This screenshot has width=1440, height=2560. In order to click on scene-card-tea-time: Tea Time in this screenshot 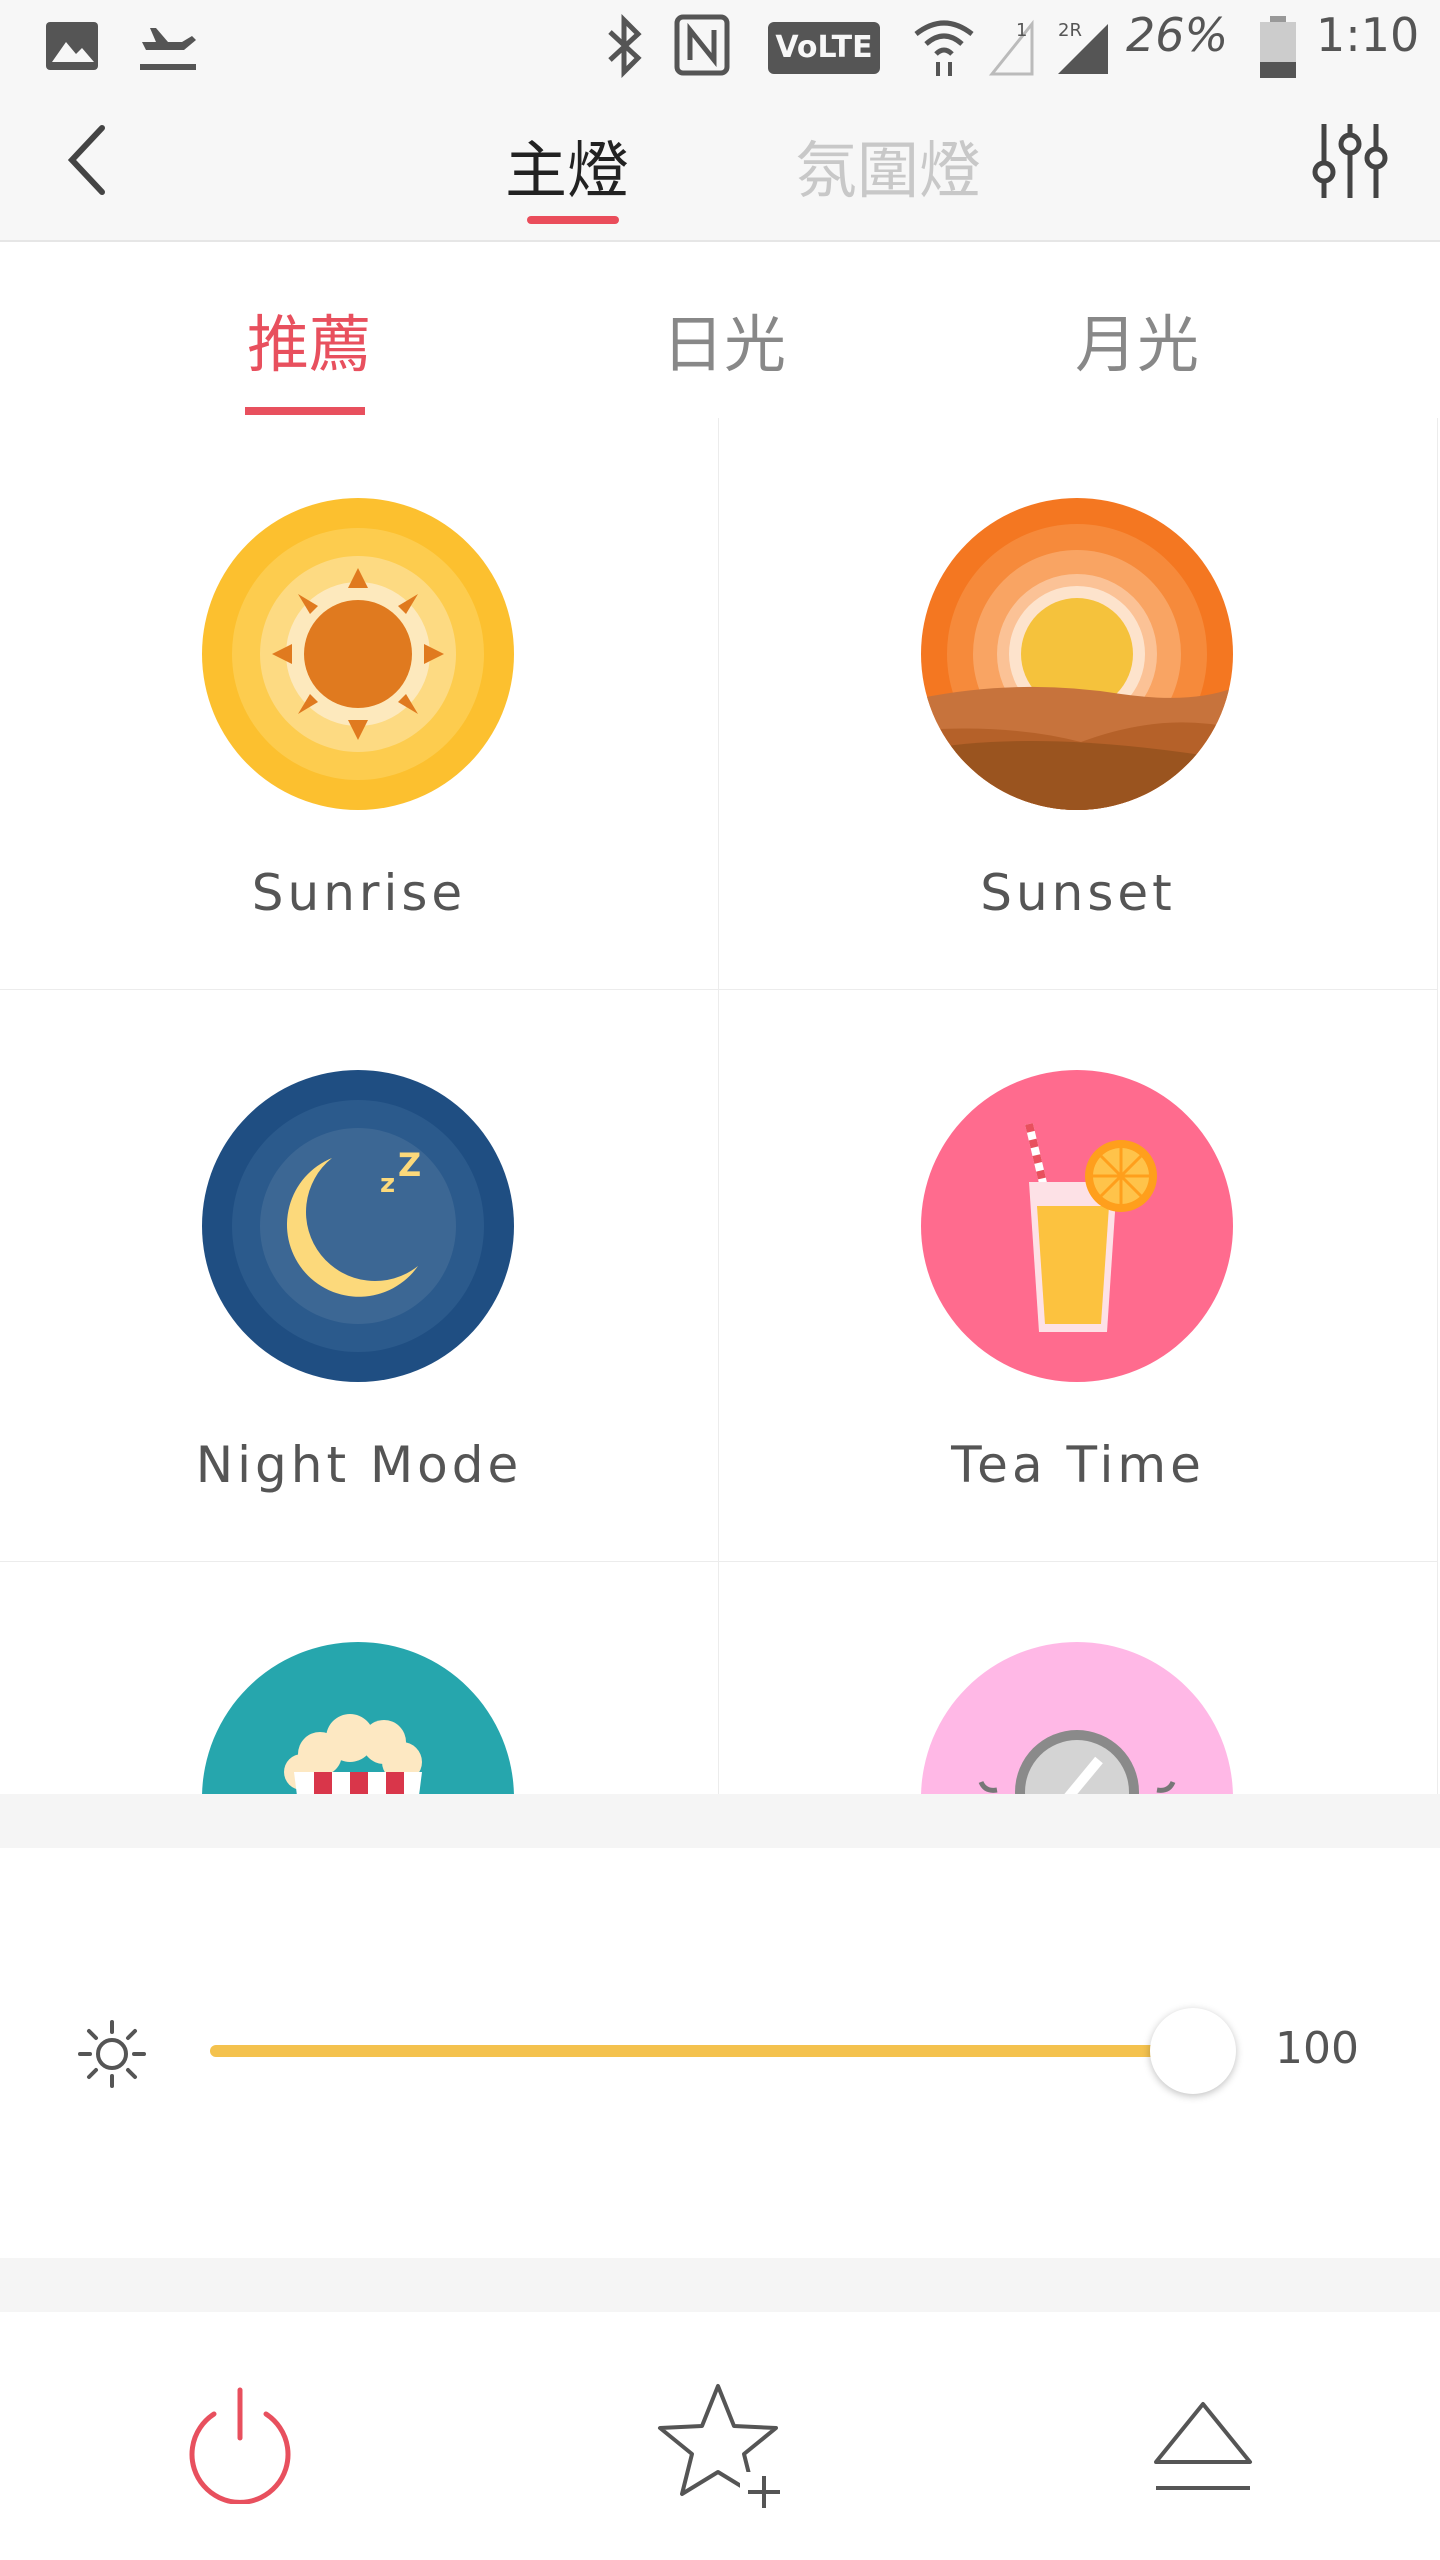, I will do `click(1078, 1276)`.